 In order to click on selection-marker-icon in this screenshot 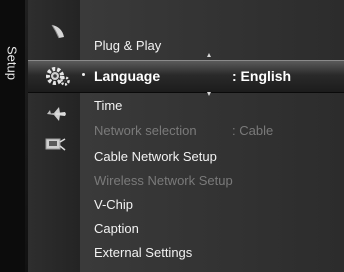, I will do `click(83, 74)`.